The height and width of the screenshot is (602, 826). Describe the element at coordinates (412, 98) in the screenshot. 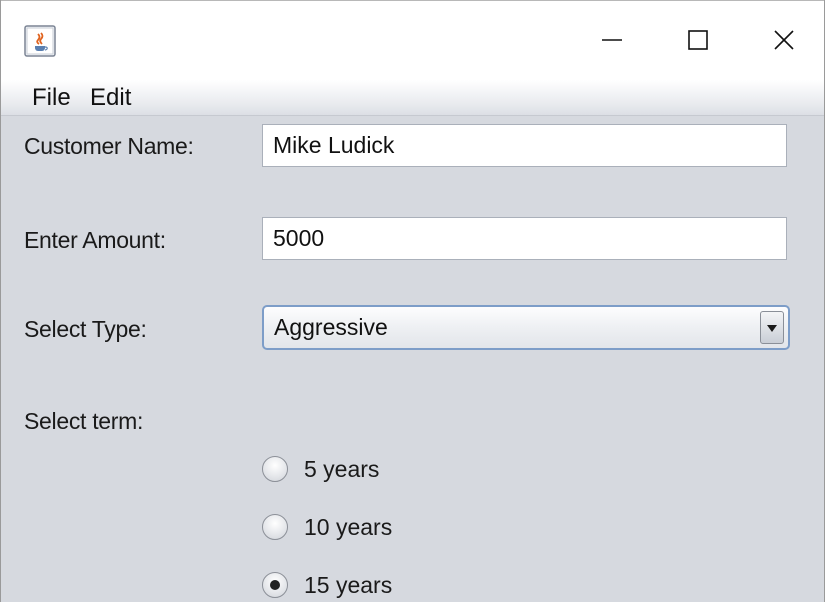

I see `menu-bar: File Edit` at that location.